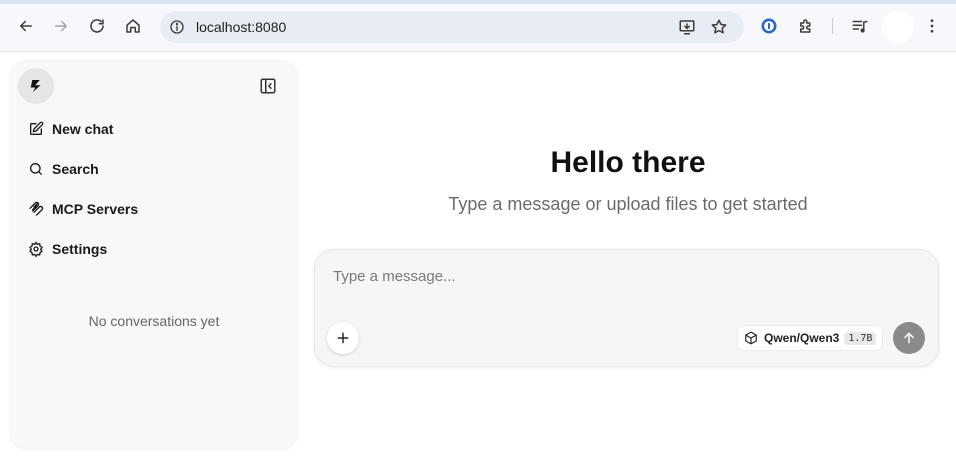 The width and height of the screenshot is (956, 460). I want to click on kebab-menu-icon, so click(932, 26).